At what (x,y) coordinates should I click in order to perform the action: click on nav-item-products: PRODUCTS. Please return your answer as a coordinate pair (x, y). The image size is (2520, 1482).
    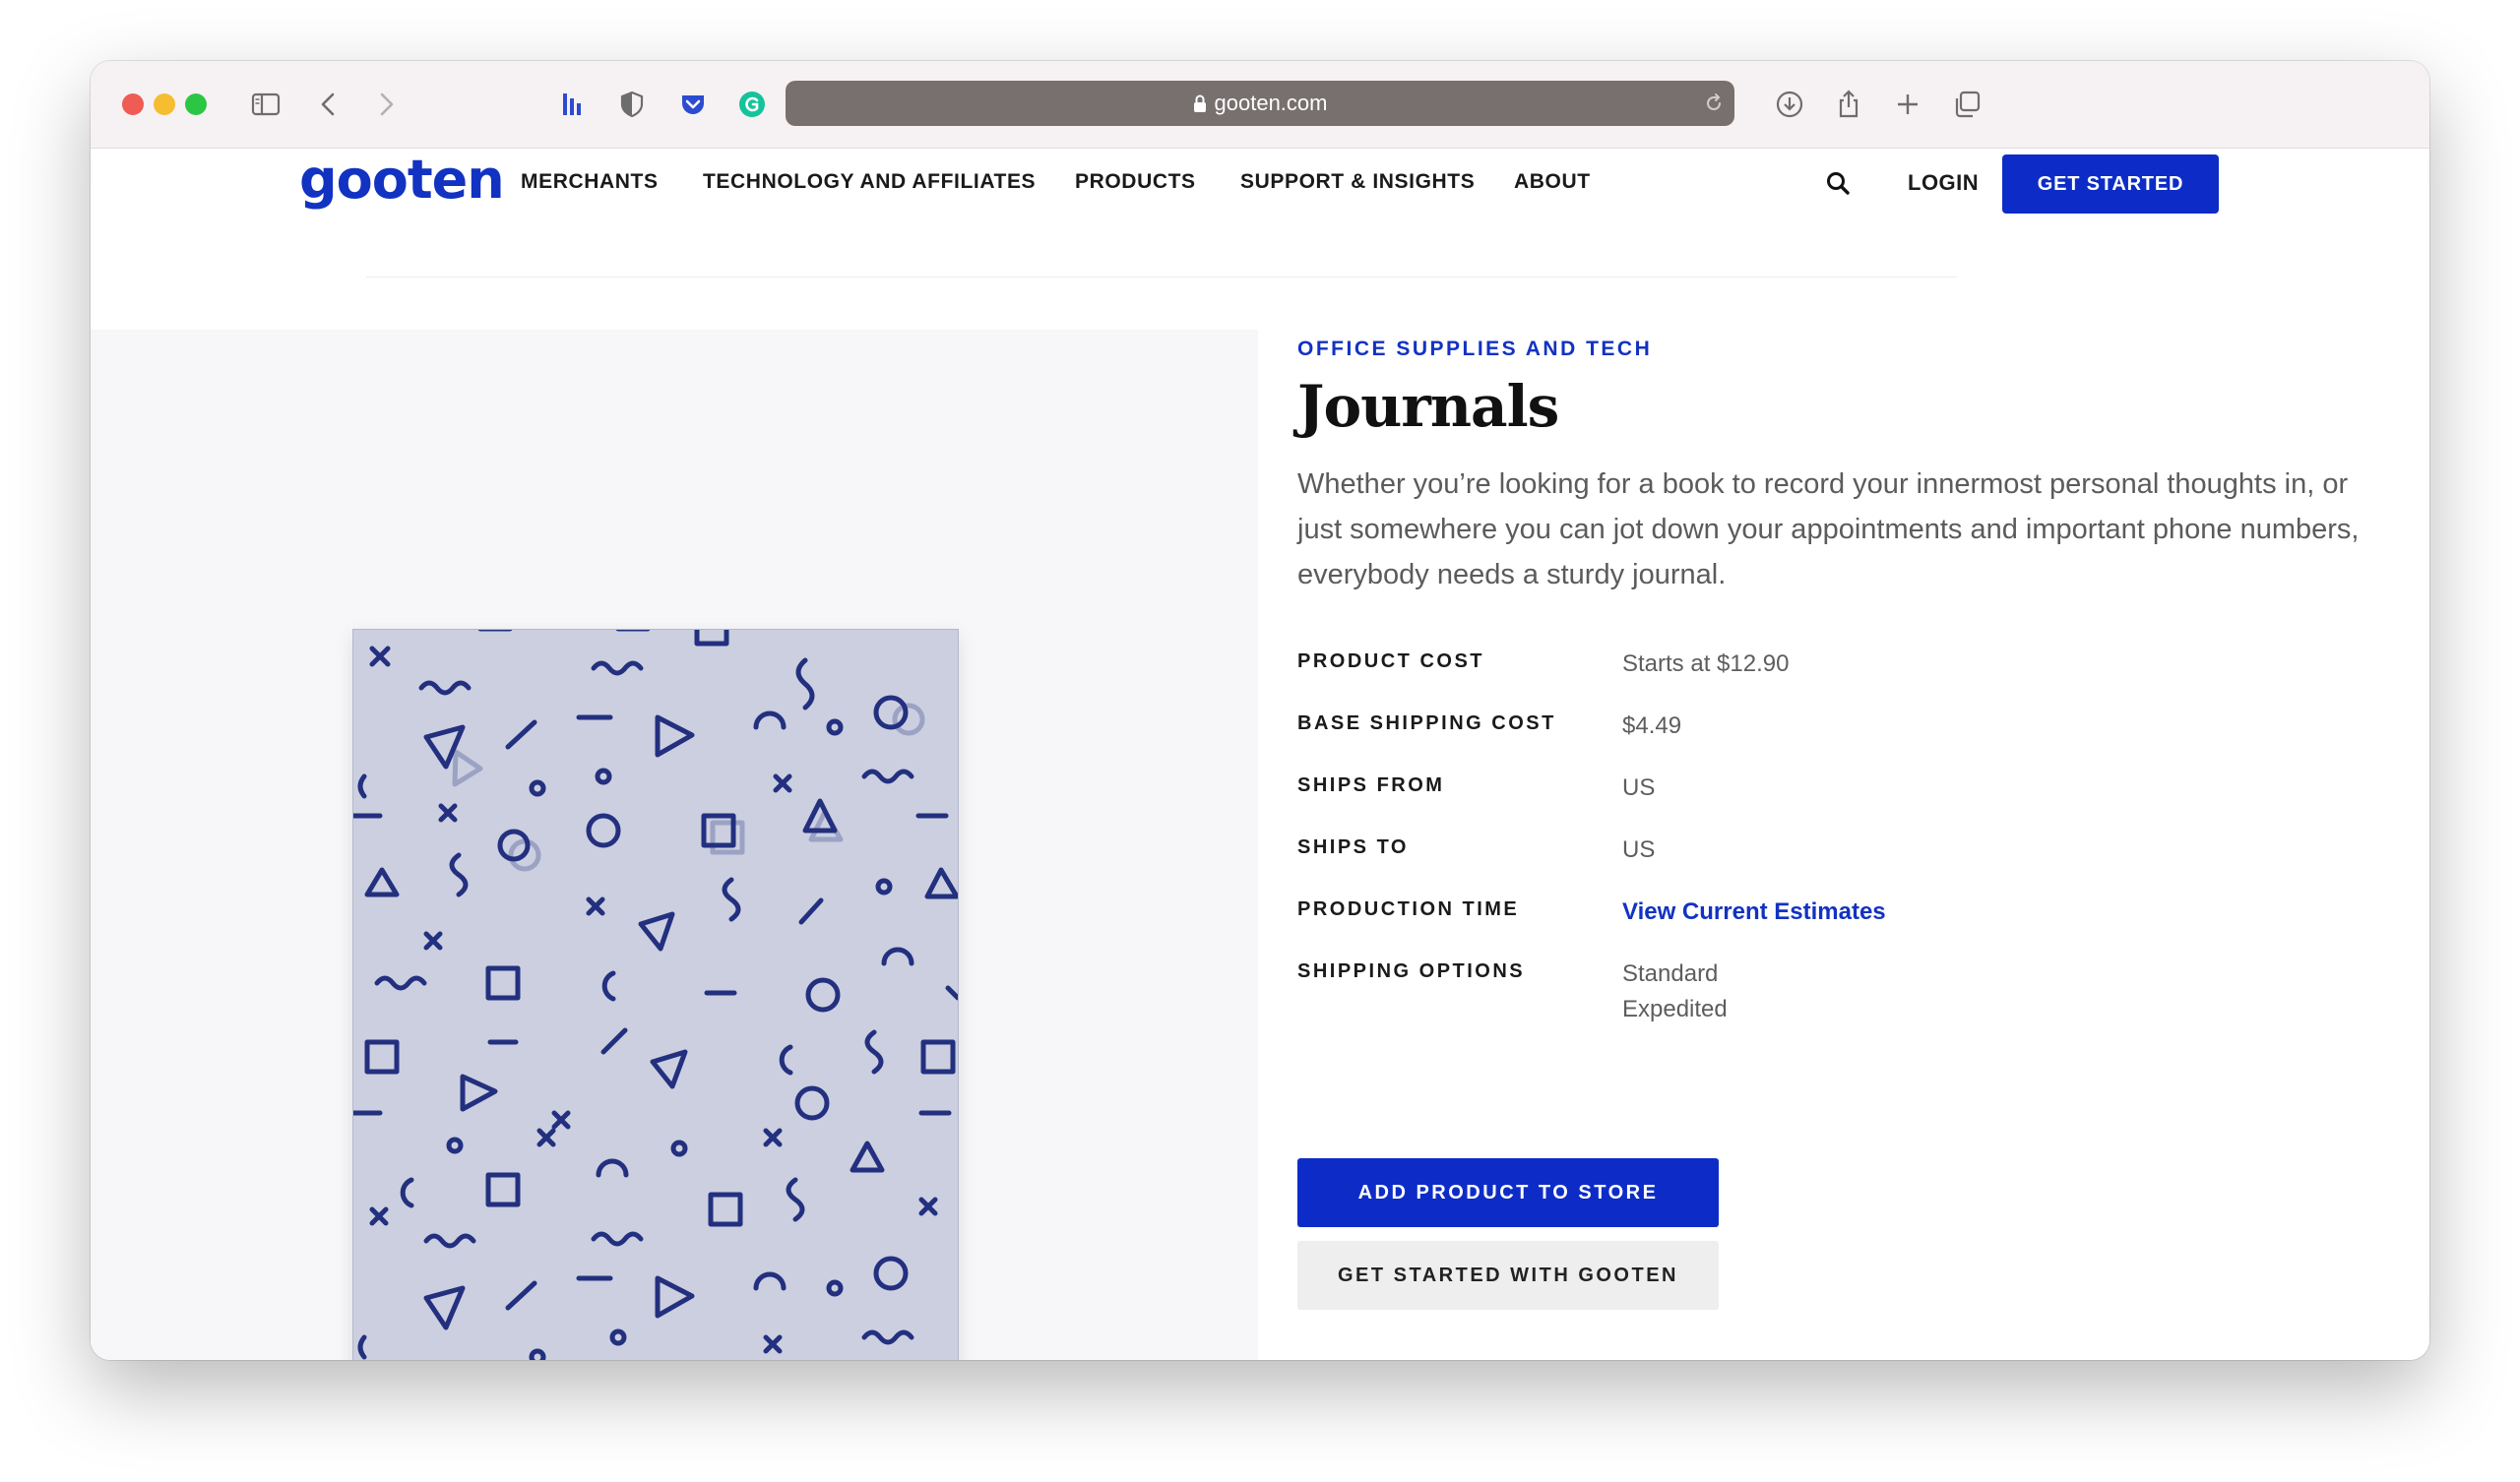
    Looking at the image, I should click on (1135, 182).